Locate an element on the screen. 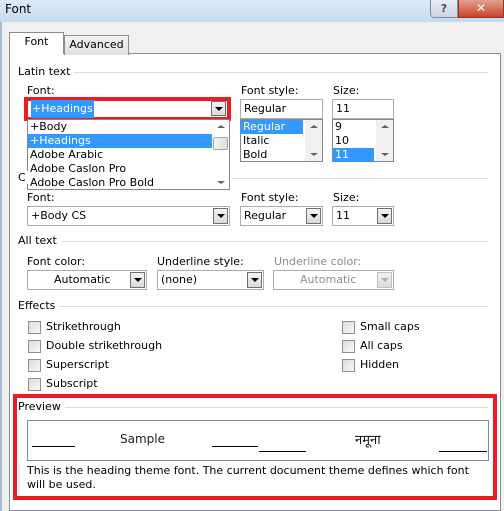  window-title: Font is located at coordinates (18, 9).